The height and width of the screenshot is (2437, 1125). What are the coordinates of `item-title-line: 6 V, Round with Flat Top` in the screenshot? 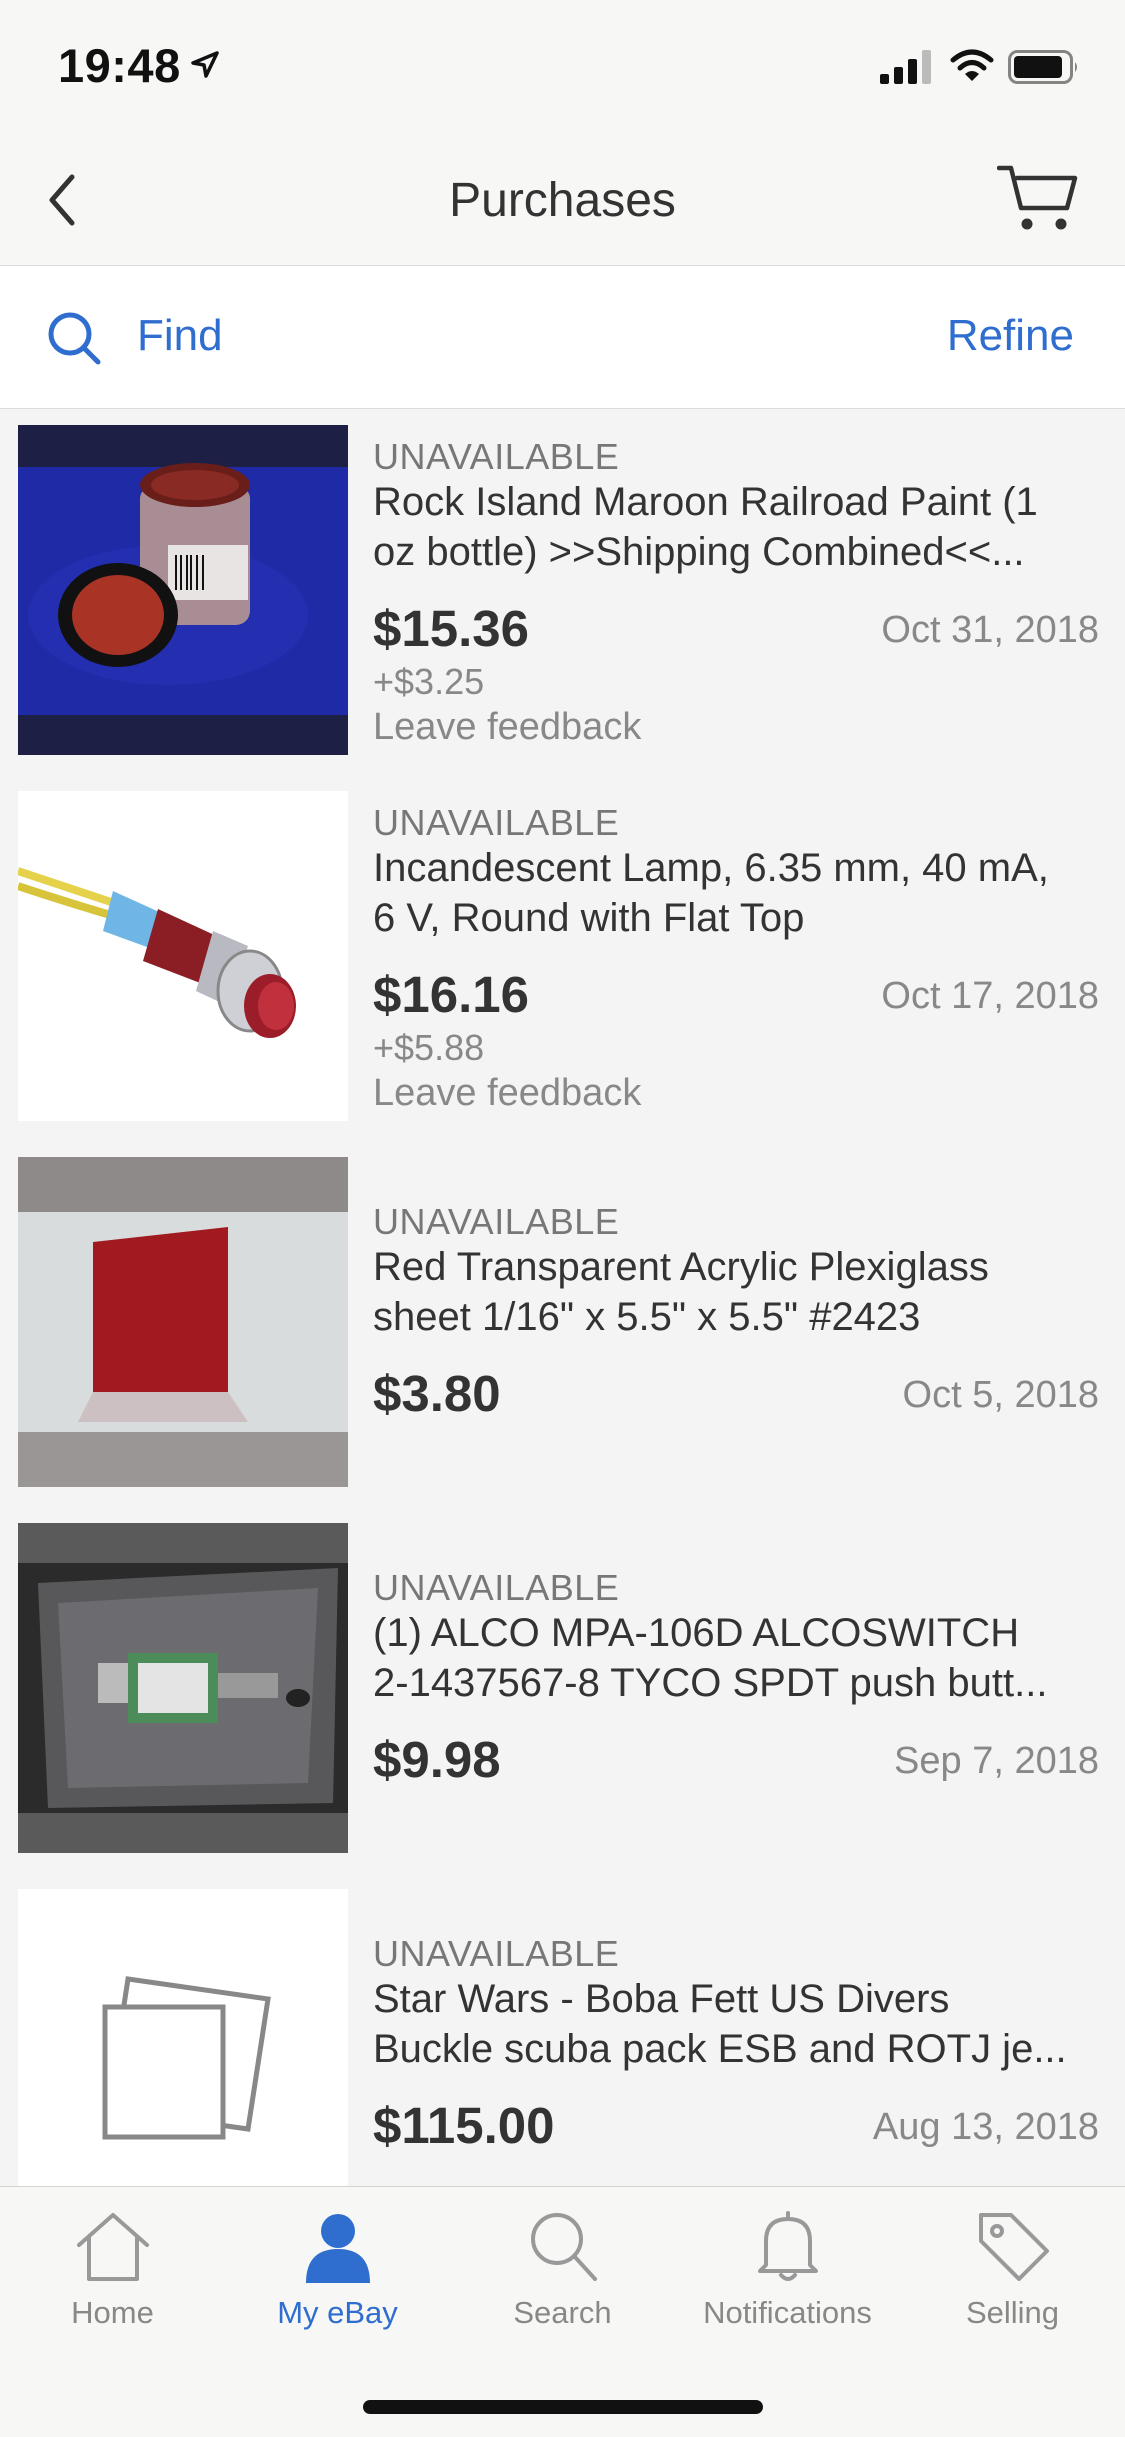 It's located at (740, 918).